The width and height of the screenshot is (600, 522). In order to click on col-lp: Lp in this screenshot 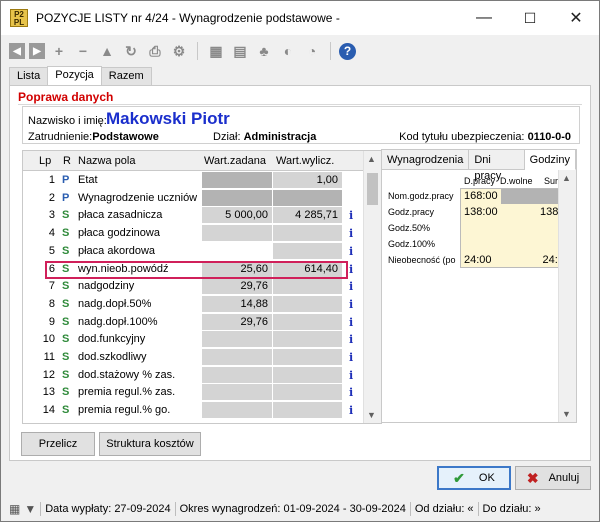, I will do `click(45, 161)`.